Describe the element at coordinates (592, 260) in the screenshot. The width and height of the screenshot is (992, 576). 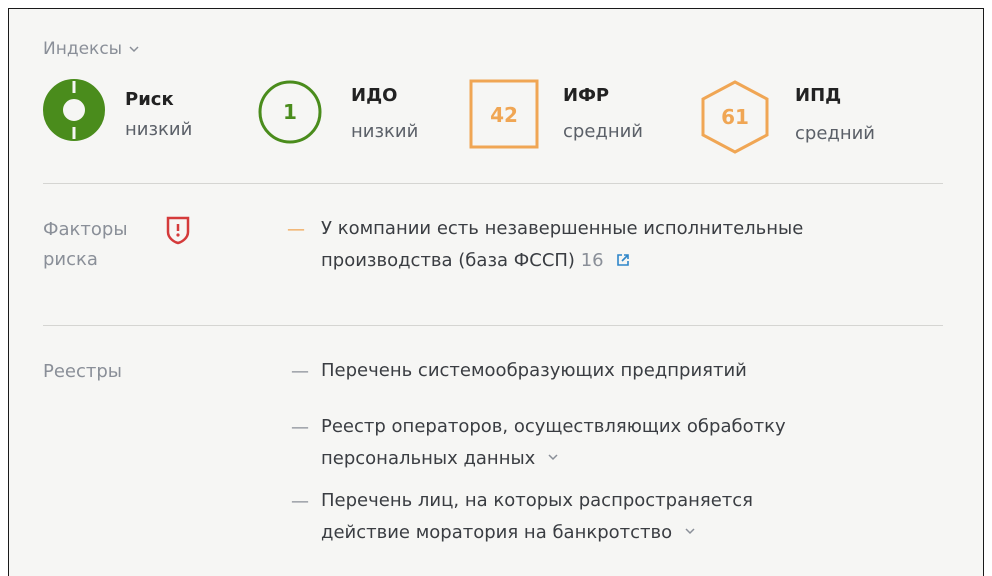
I see `risk-factor-count: 16` at that location.